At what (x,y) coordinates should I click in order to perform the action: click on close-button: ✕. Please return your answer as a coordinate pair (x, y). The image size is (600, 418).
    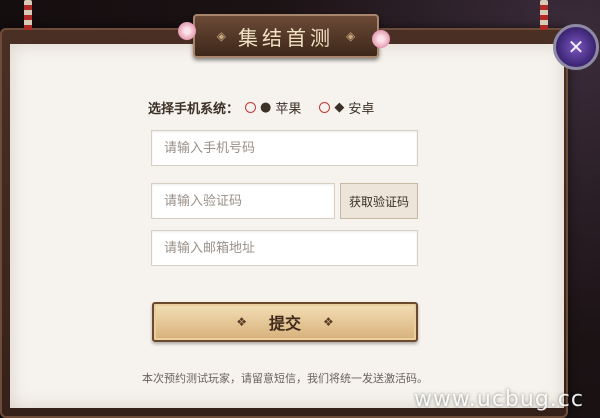
    Looking at the image, I should click on (576, 47).